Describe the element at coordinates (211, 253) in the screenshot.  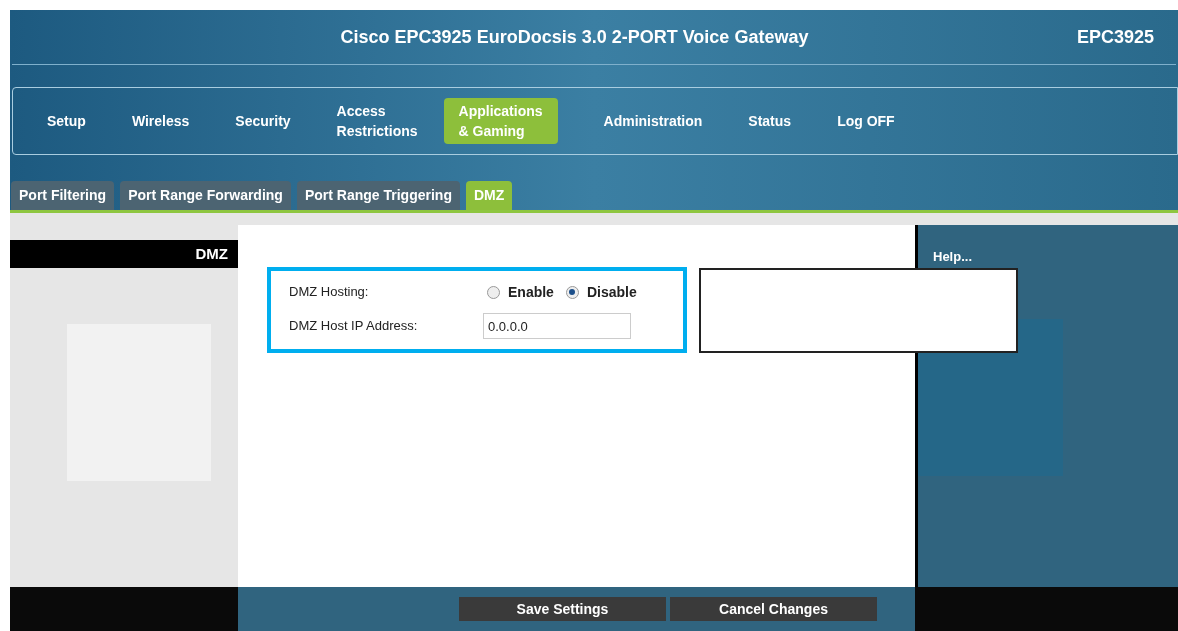
I see `section-title: DMZ` at that location.